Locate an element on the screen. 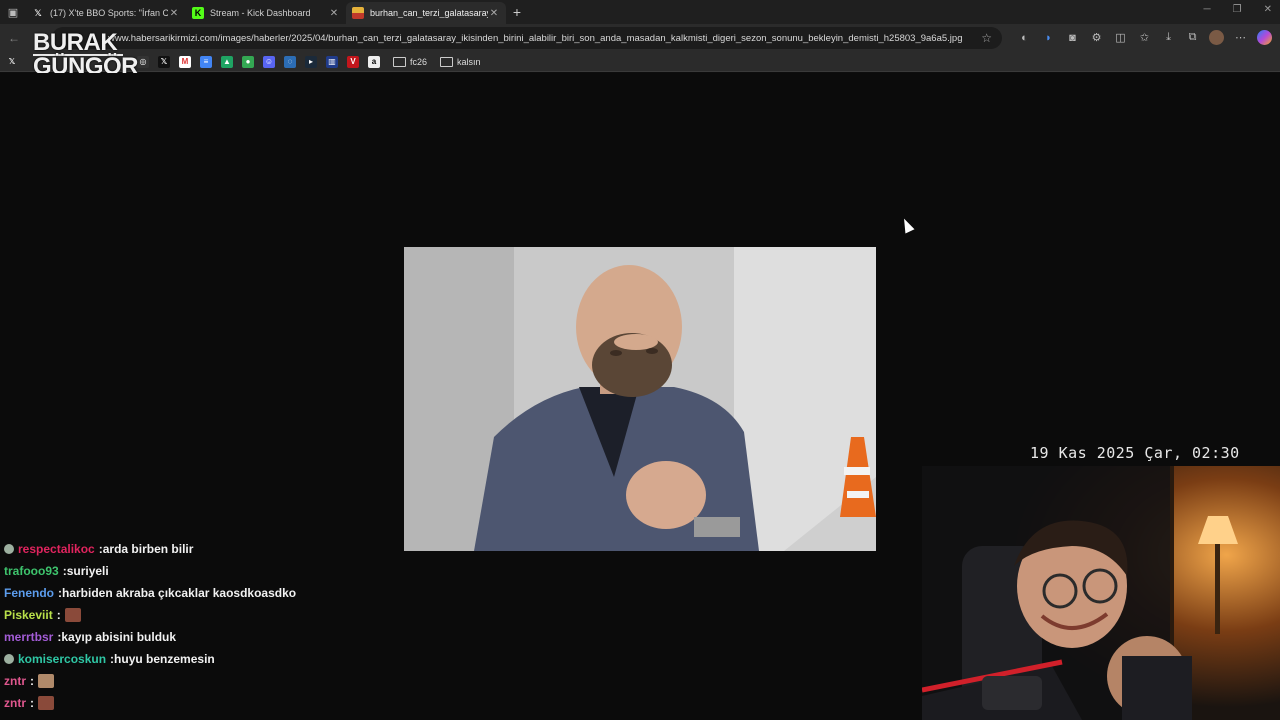 The height and width of the screenshot is (720, 1280). chat-text: kayıp abisini bulduk is located at coordinates (119, 637).